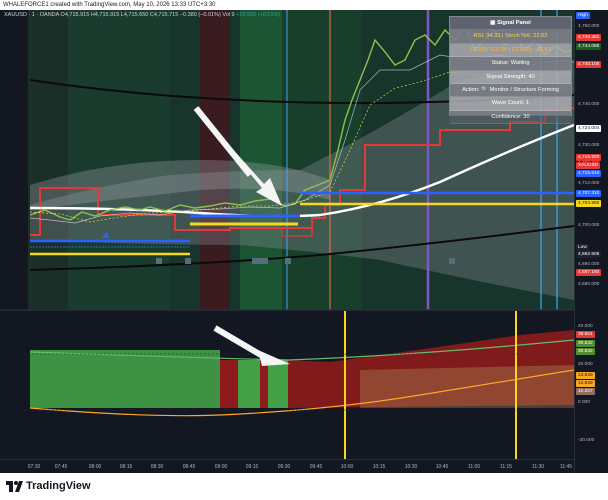 Image resolution: width=608 pixels, height=500 pixels. What do you see at coordinates (95, 467) in the screenshot?
I see `time-label: 08:00` at bounding box center [95, 467].